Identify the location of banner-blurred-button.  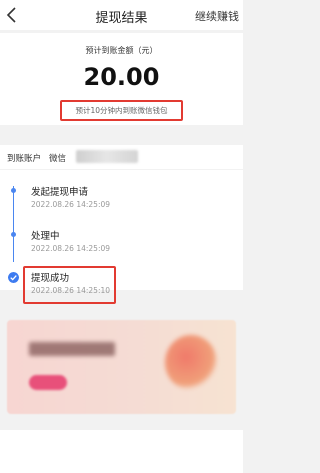
(48, 382).